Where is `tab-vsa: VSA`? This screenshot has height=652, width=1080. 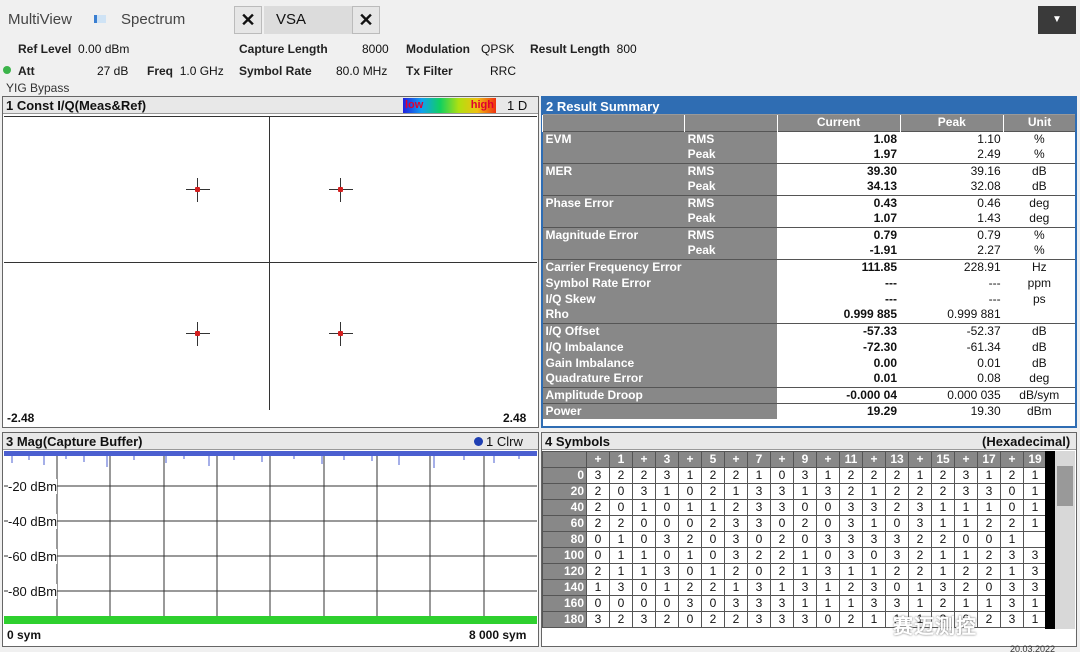
tab-vsa: VSA is located at coordinates (308, 20).